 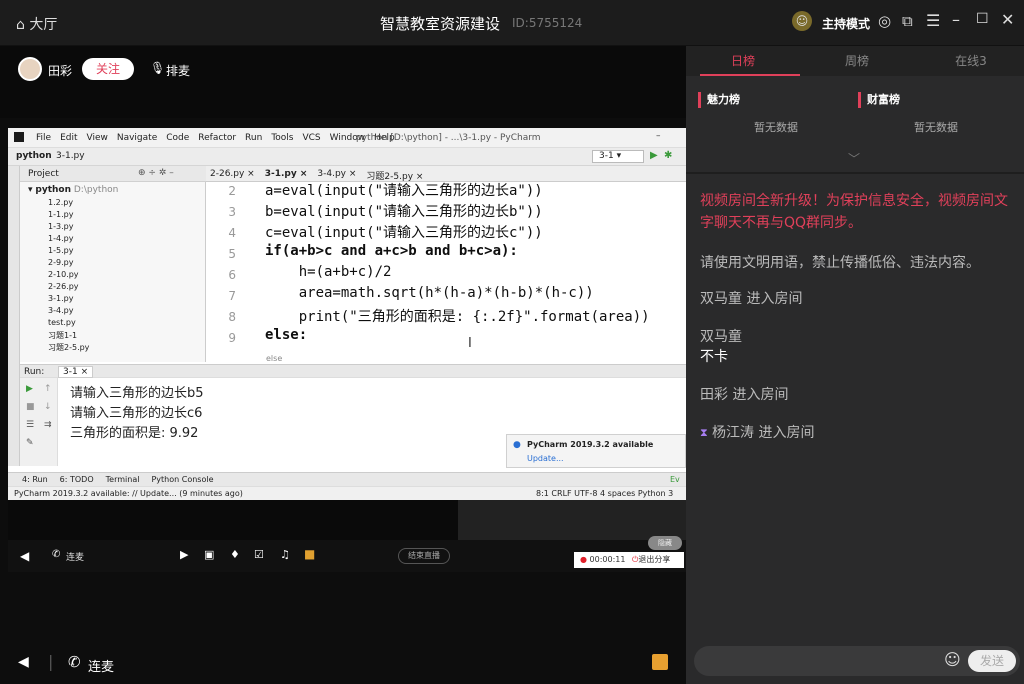 I want to click on project-file: 3-4.py, so click(x=60, y=310).